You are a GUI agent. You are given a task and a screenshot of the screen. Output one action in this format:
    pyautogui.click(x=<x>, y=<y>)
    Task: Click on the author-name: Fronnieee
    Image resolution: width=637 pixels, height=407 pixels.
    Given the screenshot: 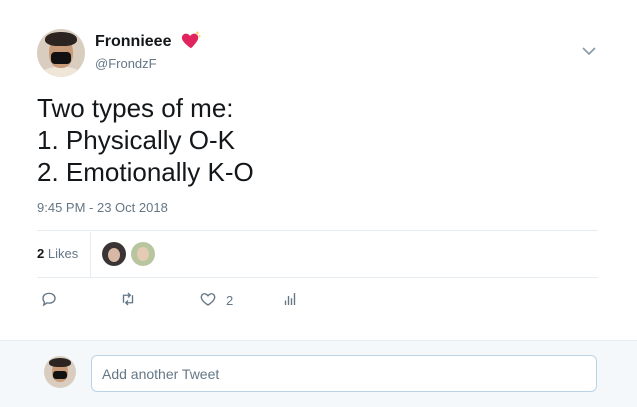 What is the action you would take?
    pyautogui.click(x=133, y=42)
    